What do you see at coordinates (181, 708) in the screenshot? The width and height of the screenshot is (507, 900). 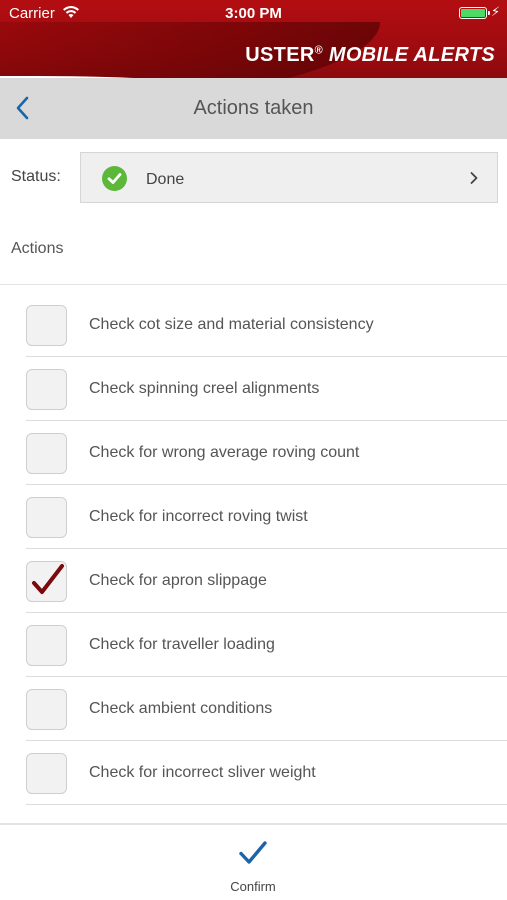 I see `action-item-label: Check ambient conditions` at bounding box center [181, 708].